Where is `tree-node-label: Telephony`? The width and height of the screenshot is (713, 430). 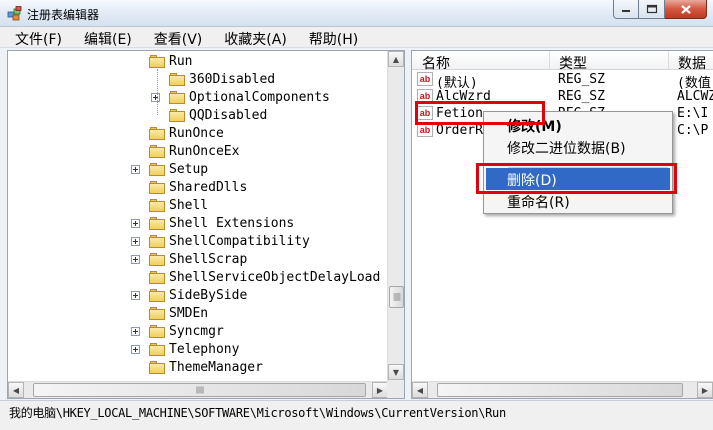
tree-node-label: Telephony is located at coordinates (204, 349).